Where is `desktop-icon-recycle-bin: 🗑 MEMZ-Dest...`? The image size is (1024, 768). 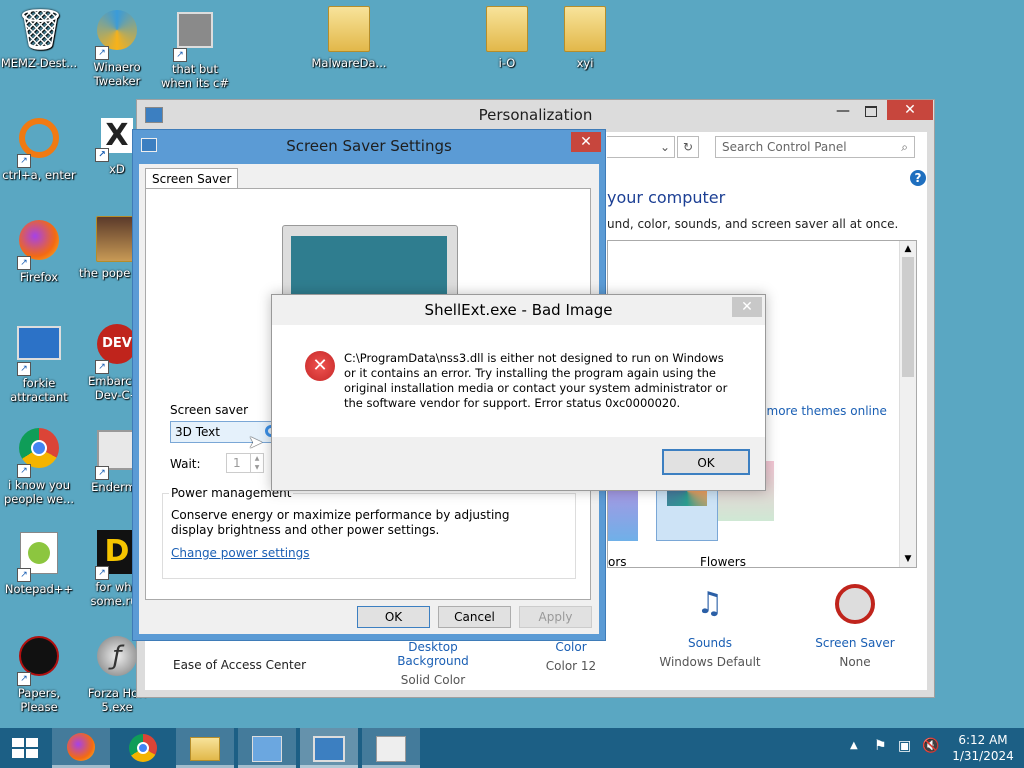
desktop-icon-recycle-bin: 🗑 MEMZ-Dest... is located at coordinates (39, 38).